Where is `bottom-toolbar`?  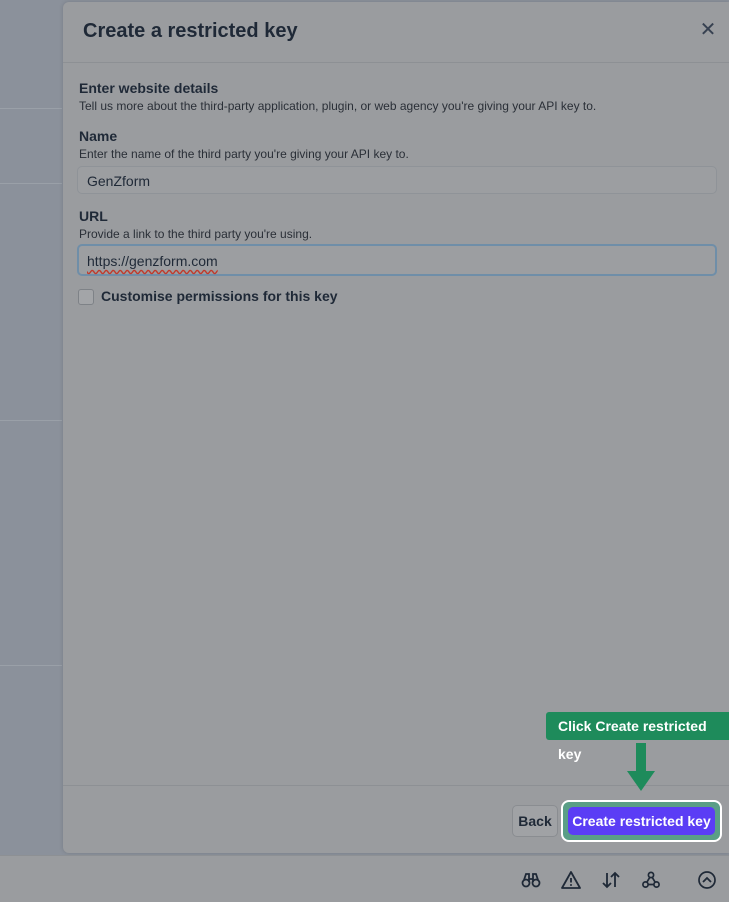 bottom-toolbar is located at coordinates (364, 878).